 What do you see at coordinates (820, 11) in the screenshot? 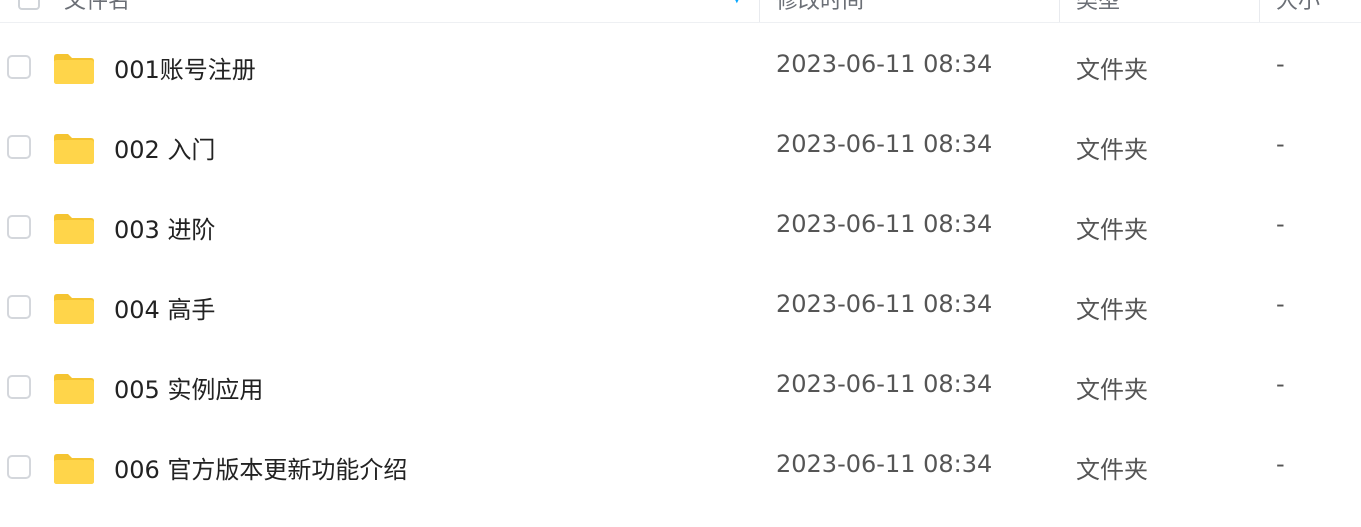
I see `column-header-modified: 修改时间` at bounding box center [820, 11].